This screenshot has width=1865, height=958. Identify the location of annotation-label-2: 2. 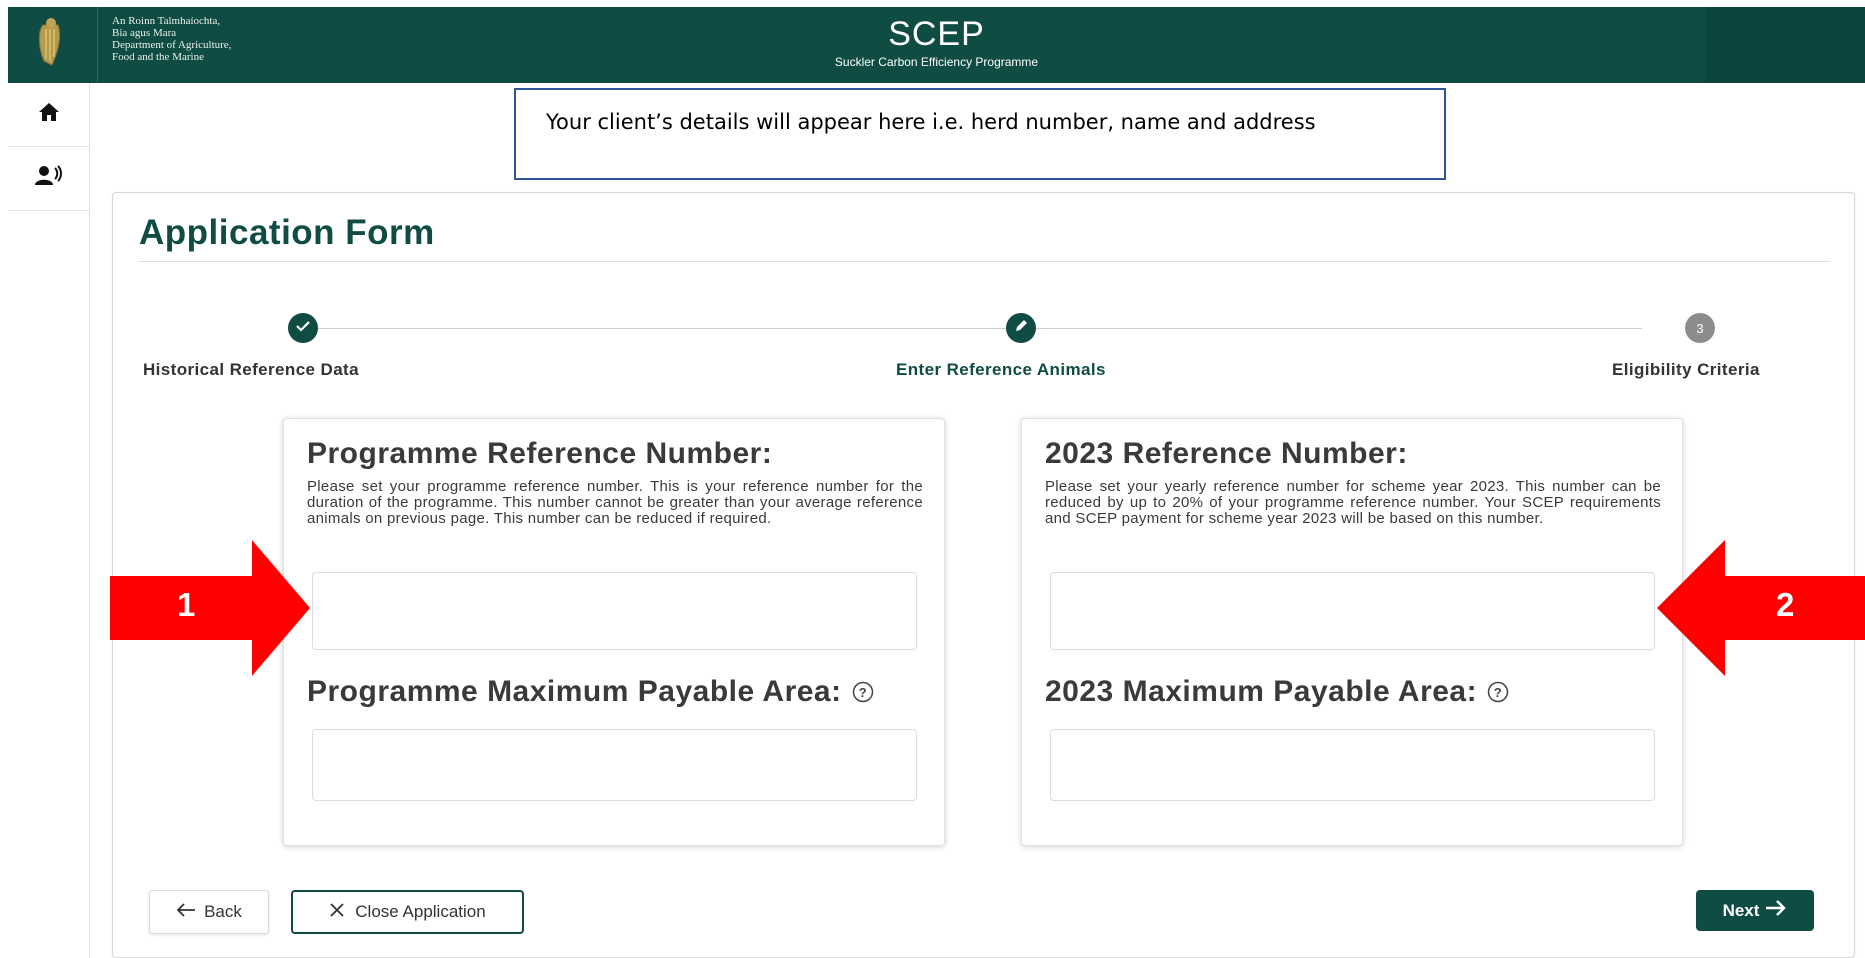
(1785, 604).